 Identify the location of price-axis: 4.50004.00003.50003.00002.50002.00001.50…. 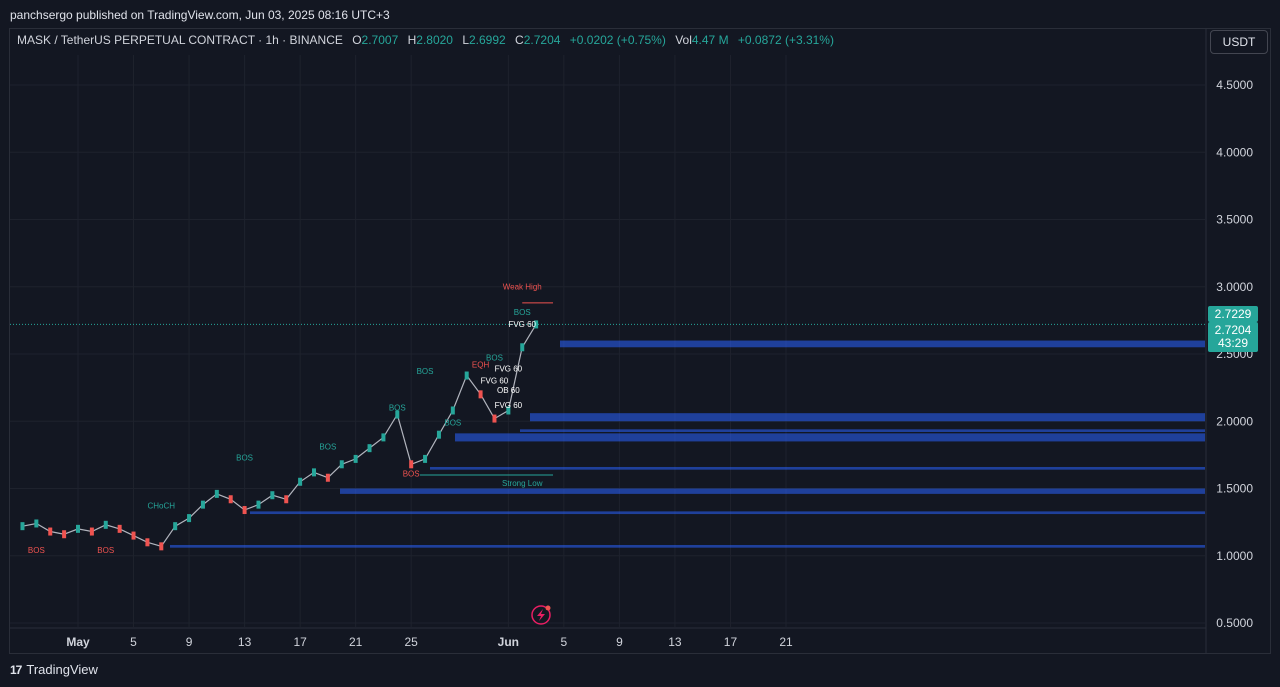
(1234, 354).